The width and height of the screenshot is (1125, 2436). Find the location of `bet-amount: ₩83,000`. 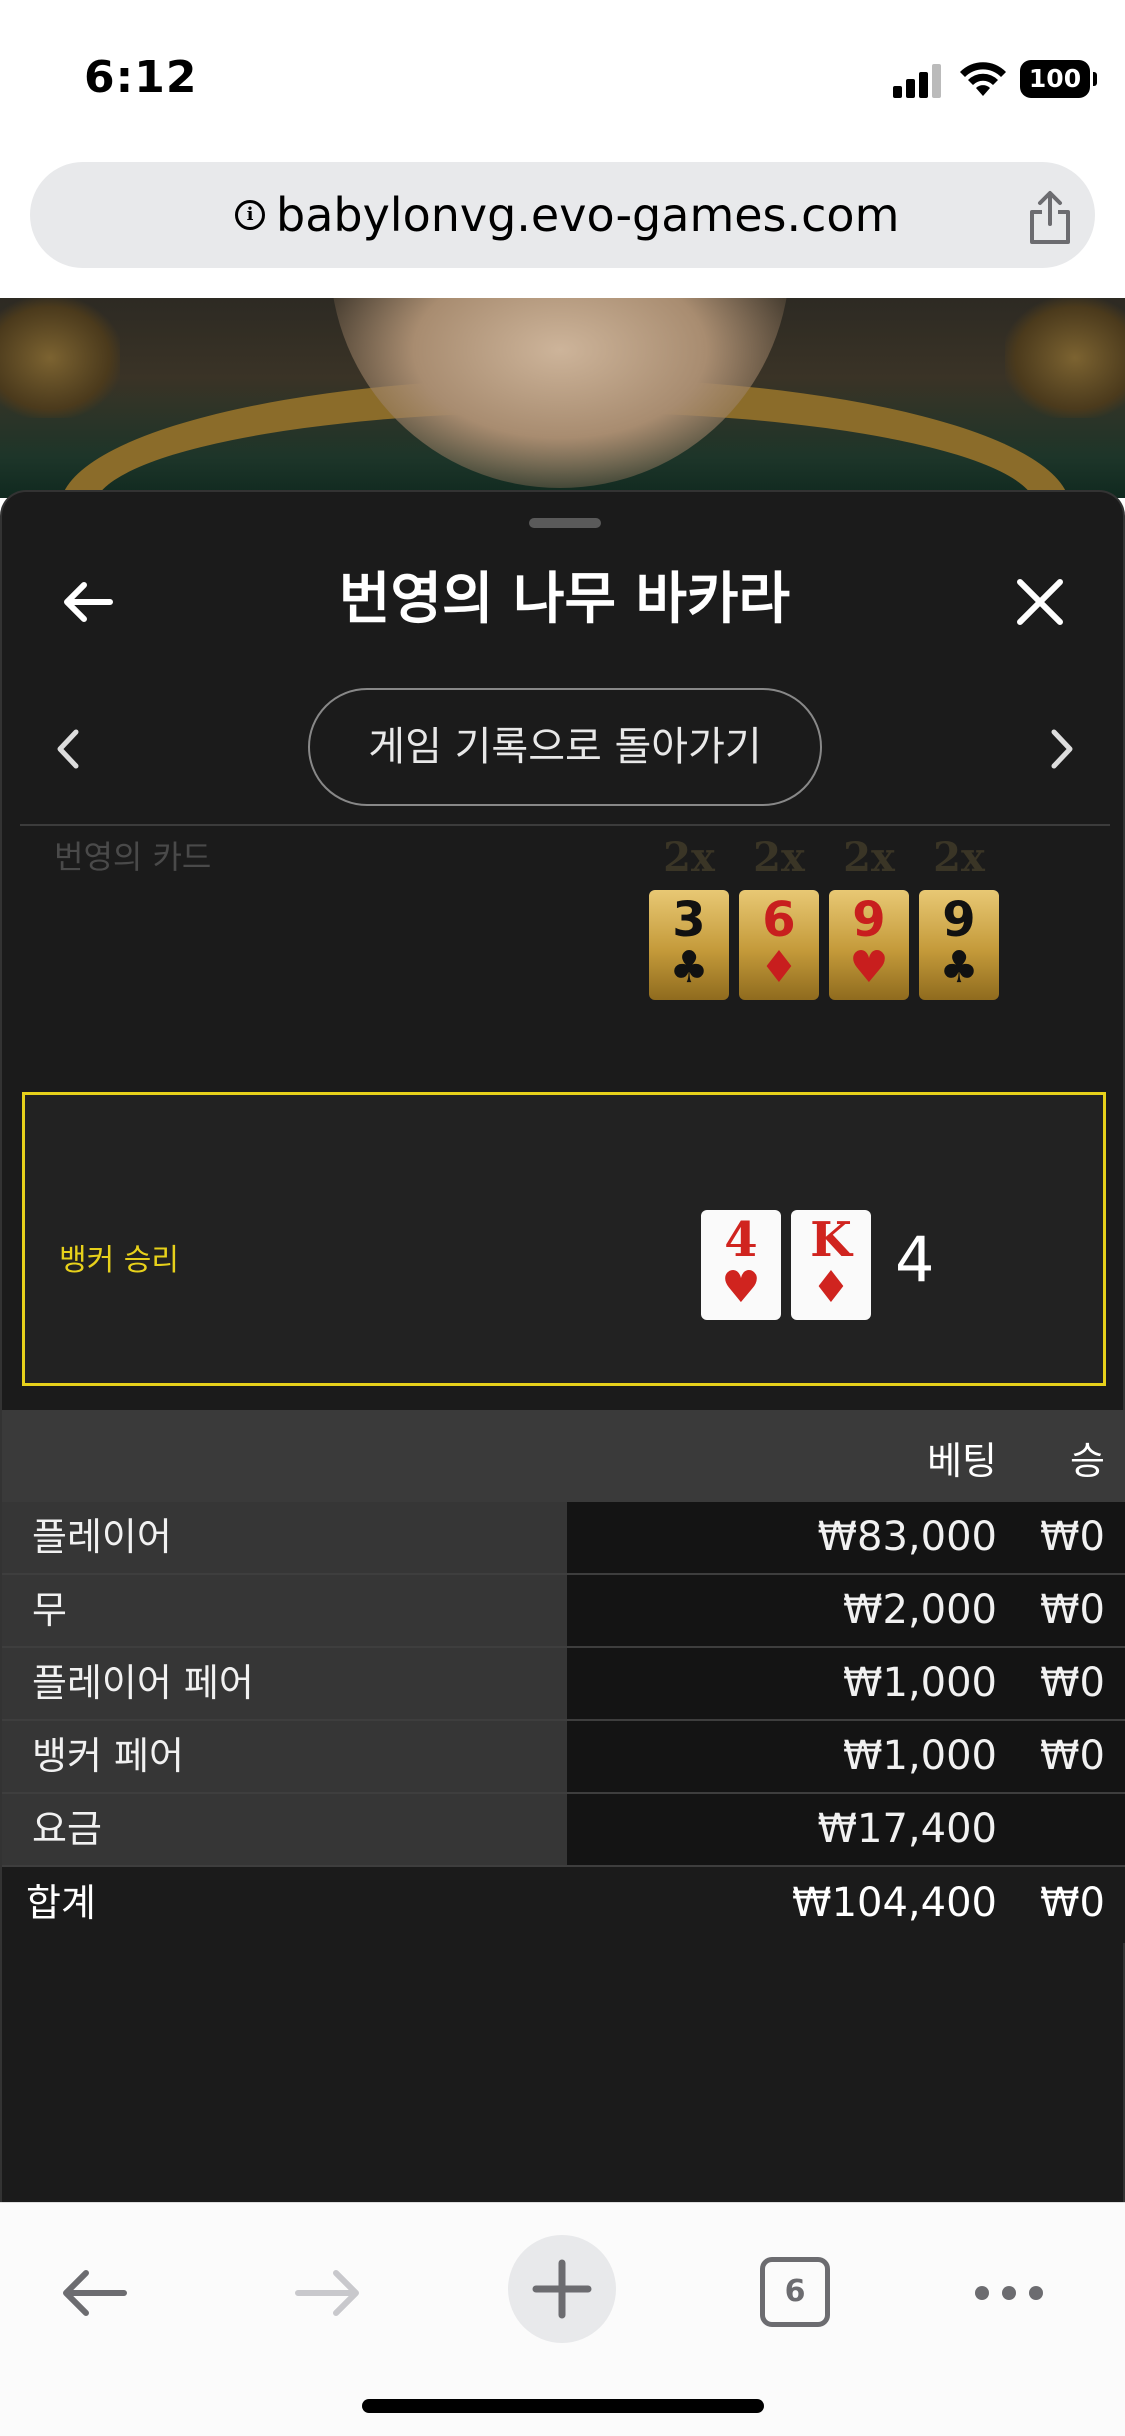

bet-amount: ₩83,000 is located at coordinates (907, 1537).